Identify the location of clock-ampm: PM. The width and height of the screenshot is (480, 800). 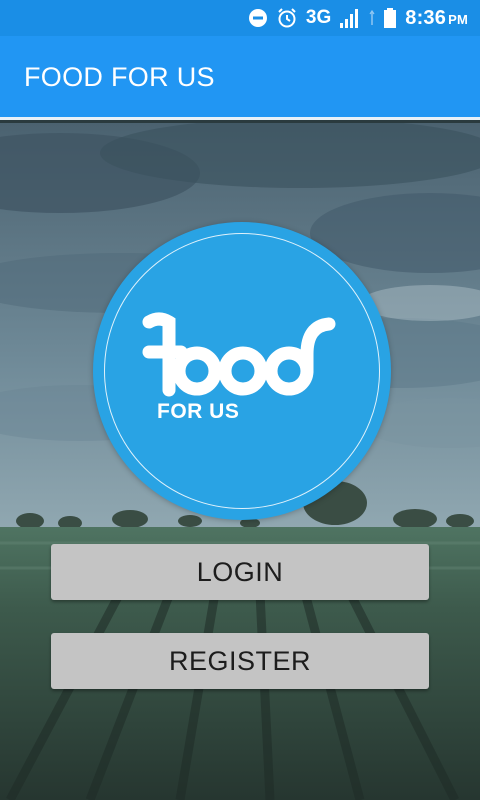
(458, 19).